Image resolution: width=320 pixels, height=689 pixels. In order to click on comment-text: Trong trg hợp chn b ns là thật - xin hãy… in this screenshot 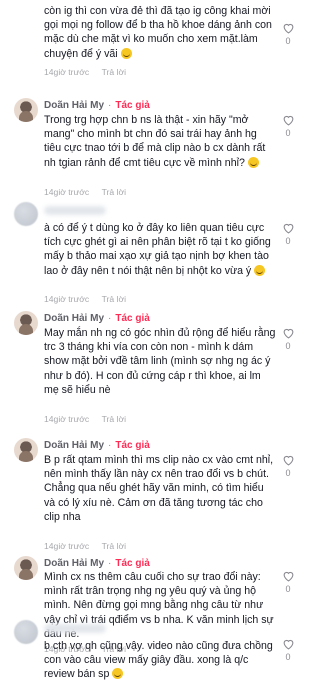, I will do `click(155, 141)`.